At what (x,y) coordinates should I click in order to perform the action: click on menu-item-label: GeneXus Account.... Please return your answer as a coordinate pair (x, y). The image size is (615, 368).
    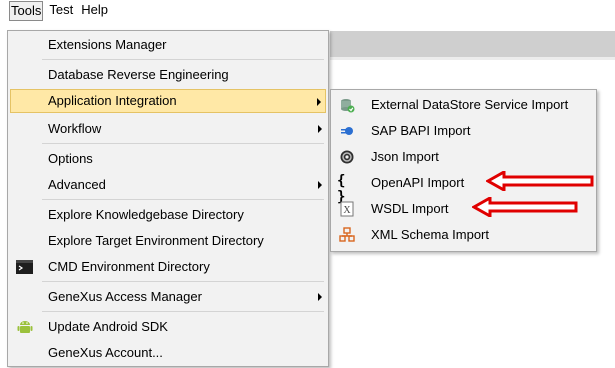
    Looking at the image, I should click on (105, 352).